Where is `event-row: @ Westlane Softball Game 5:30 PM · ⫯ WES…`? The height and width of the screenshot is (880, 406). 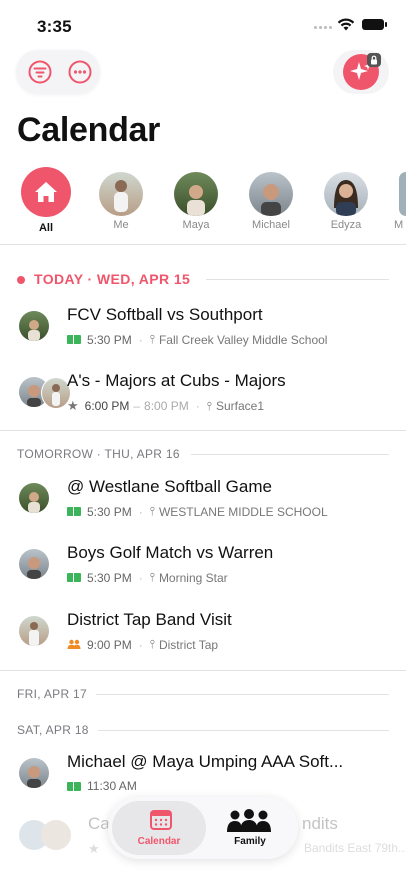
event-row: @ Westlane Softball Game 5:30 PM · ⫯ WES… is located at coordinates (203, 510).